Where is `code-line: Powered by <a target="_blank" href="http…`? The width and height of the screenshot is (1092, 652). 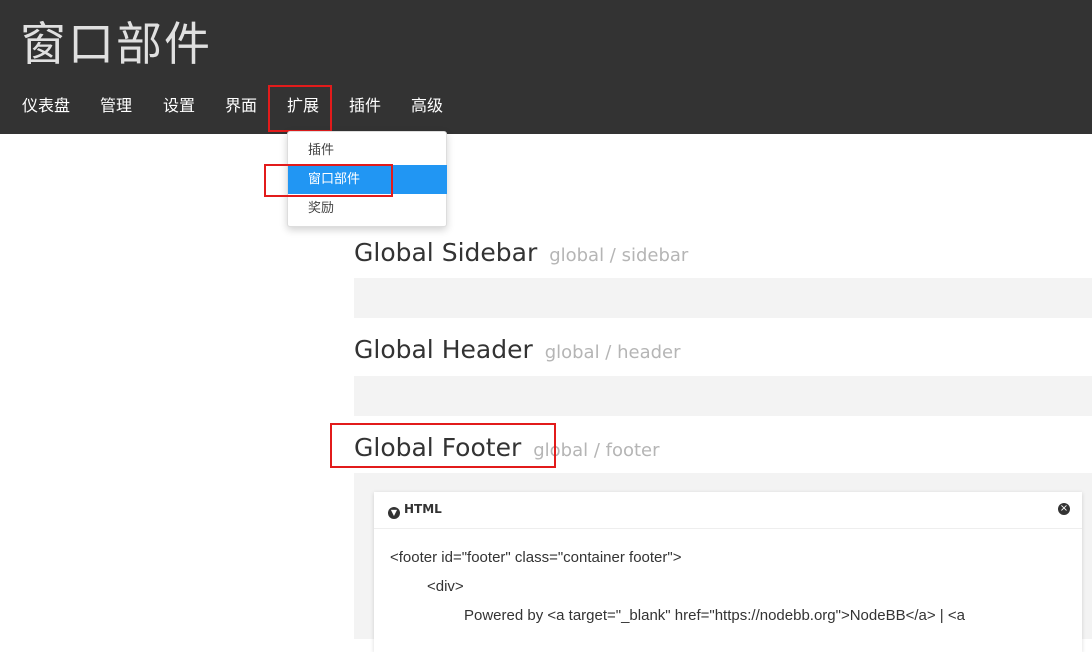
code-line: Powered by <a target="_blank" href="http… is located at coordinates (714, 615).